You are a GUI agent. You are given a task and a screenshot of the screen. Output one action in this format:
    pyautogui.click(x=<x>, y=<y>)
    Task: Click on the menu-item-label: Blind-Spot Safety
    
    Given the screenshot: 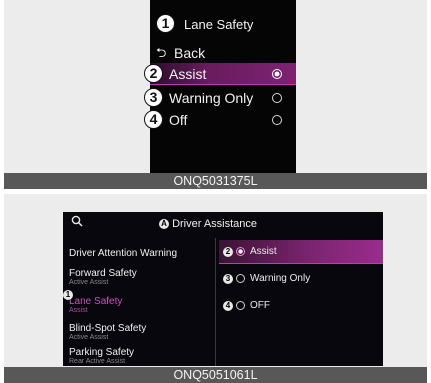 What is the action you would take?
    pyautogui.click(x=108, y=328)
    